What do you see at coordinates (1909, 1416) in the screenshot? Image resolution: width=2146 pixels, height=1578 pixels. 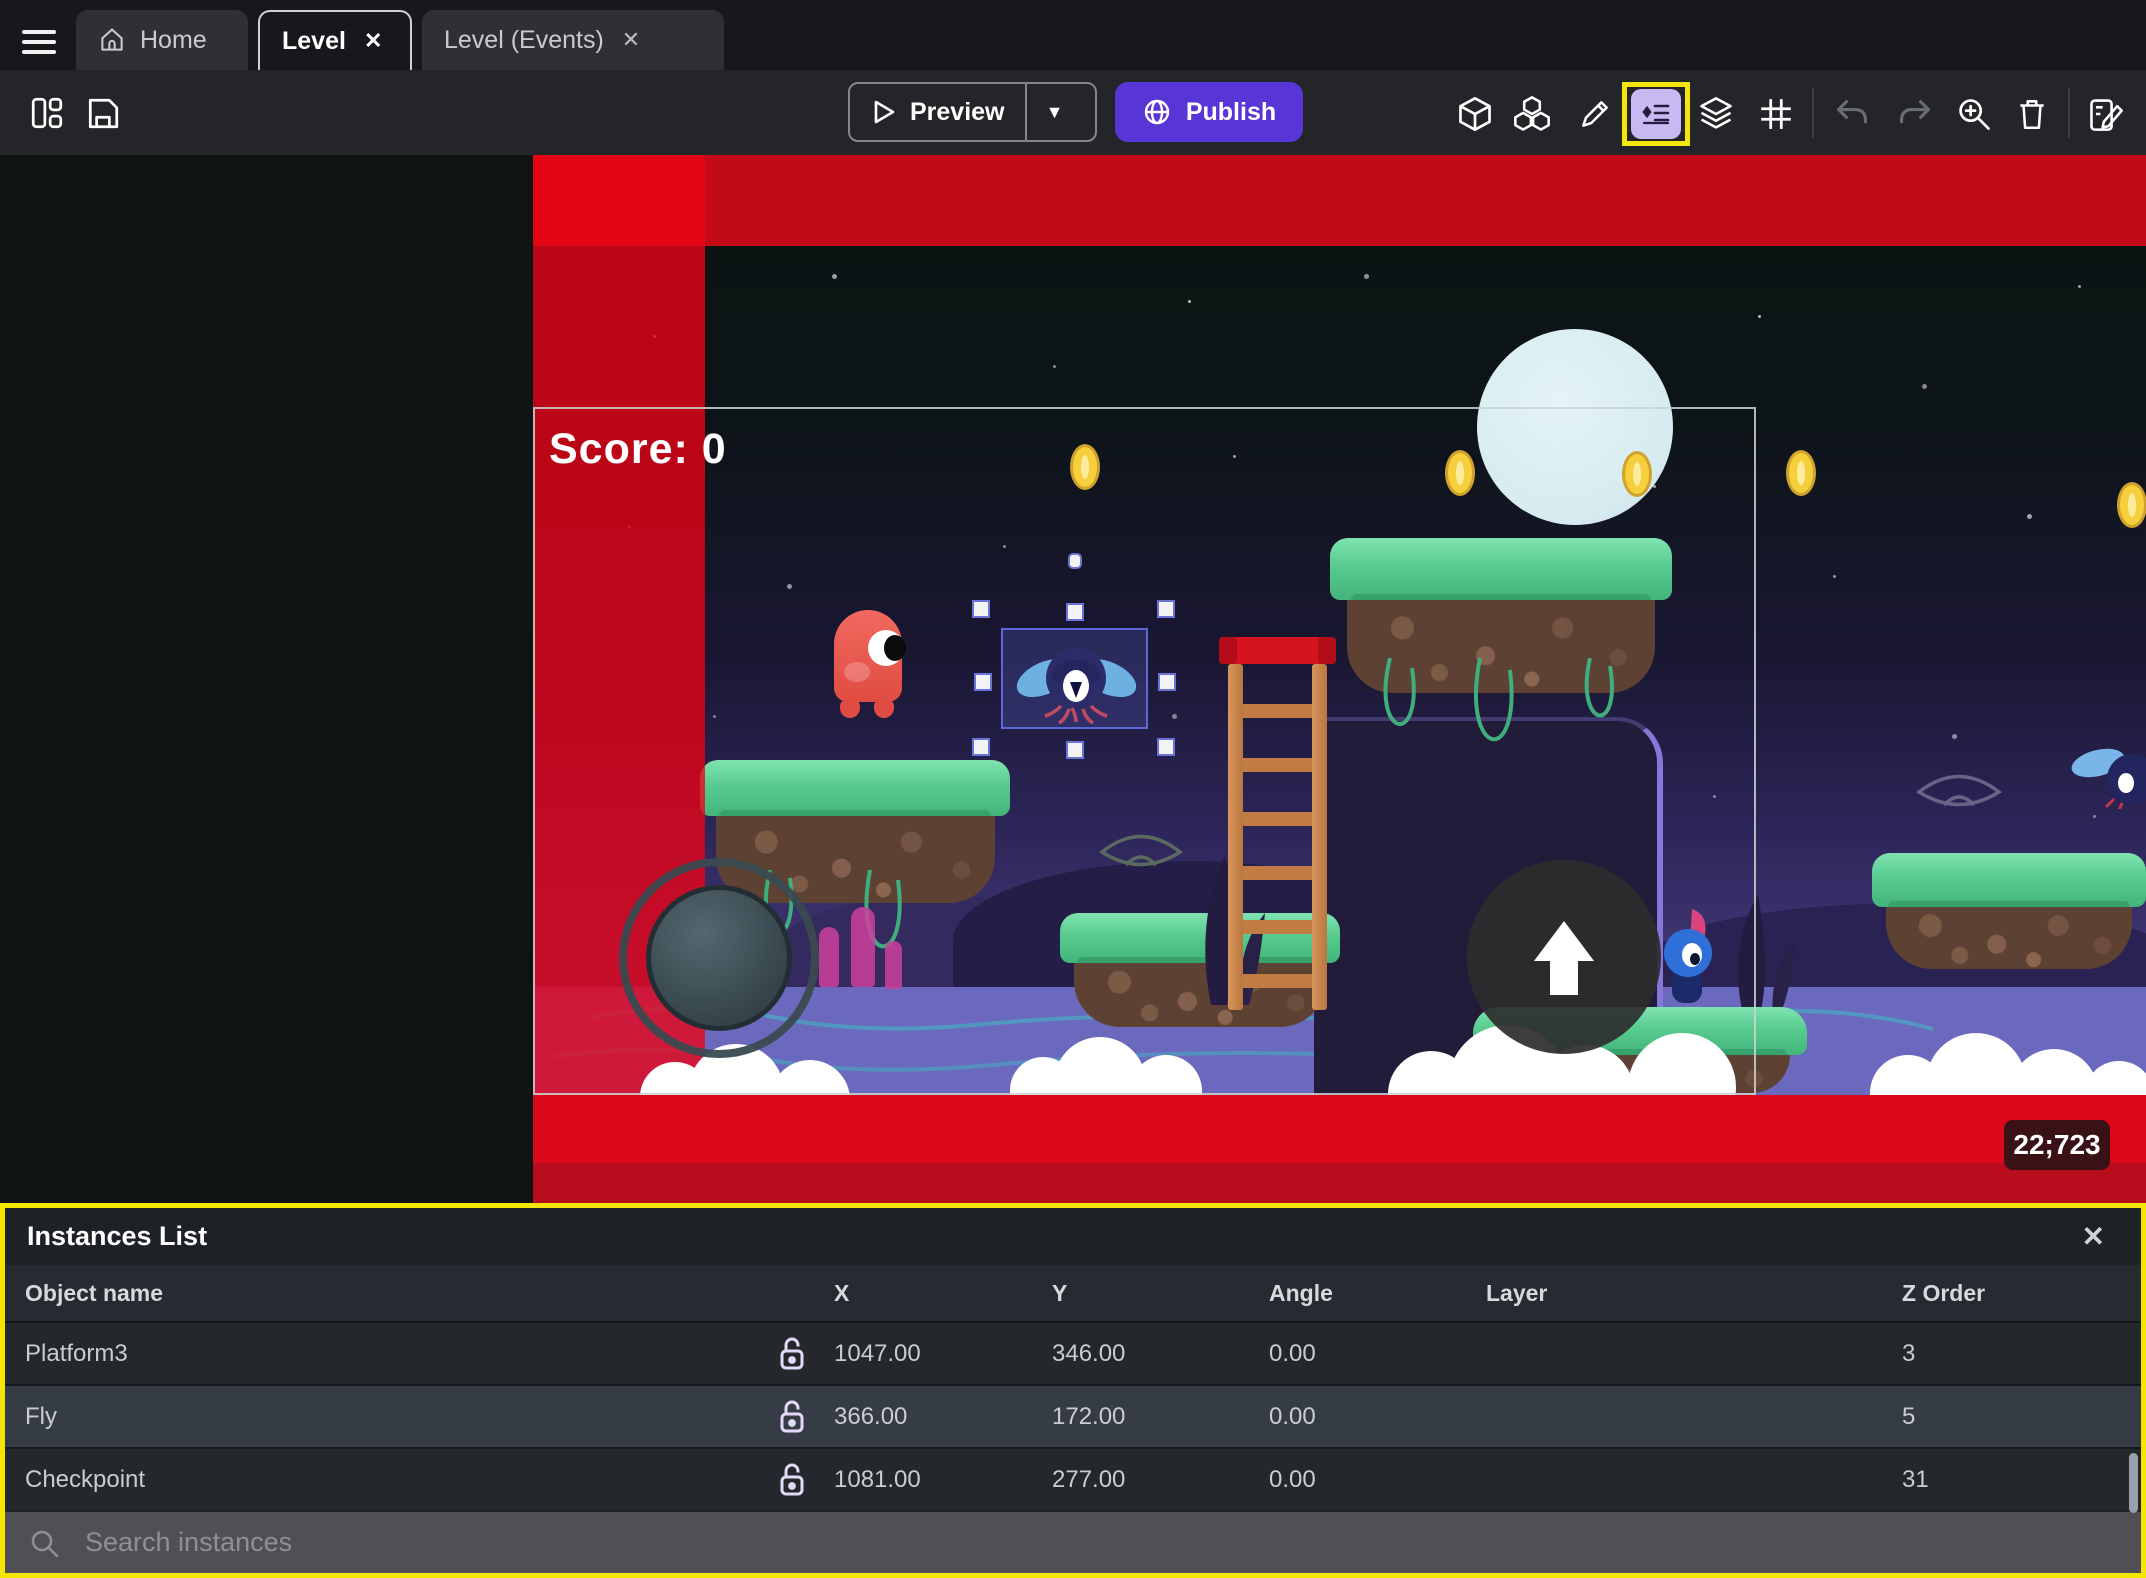 I see `cell-z-order: 5` at bounding box center [1909, 1416].